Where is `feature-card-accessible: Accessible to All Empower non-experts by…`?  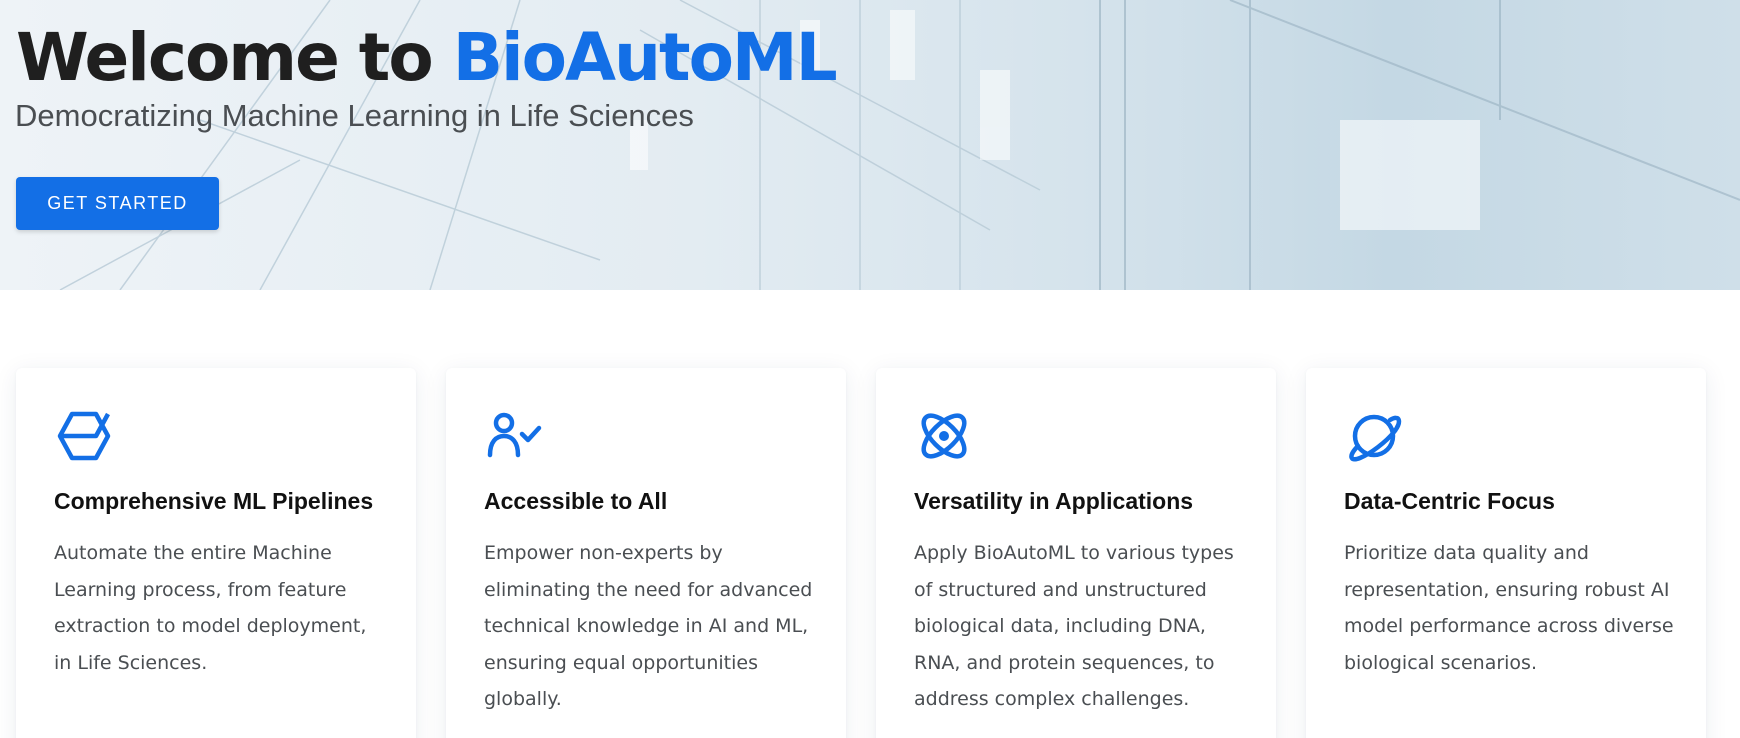
feature-card-accessible: Accessible to All Empower non-experts by… is located at coordinates (646, 553).